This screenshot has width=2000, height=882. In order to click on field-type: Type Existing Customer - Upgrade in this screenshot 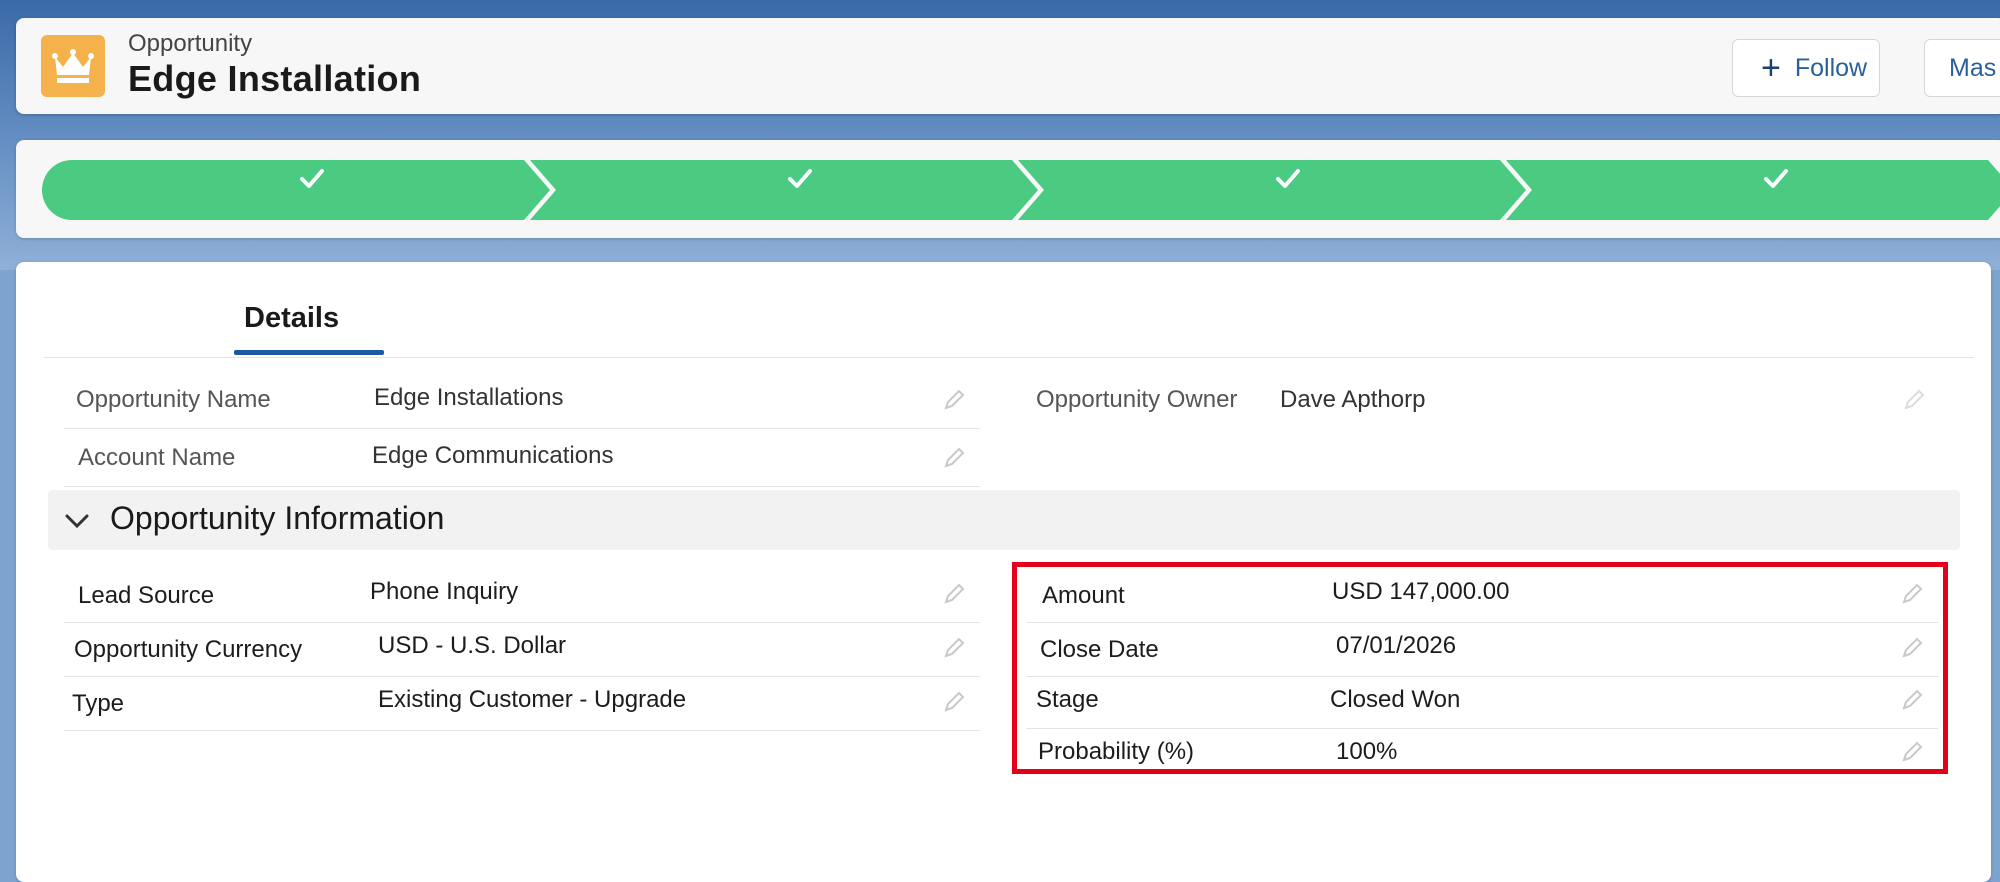, I will do `click(522, 702)`.